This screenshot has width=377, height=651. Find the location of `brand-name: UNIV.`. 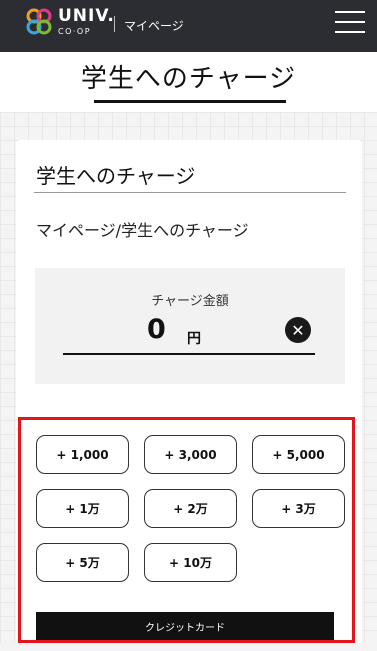

brand-name: UNIV. is located at coordinates (86, 16).